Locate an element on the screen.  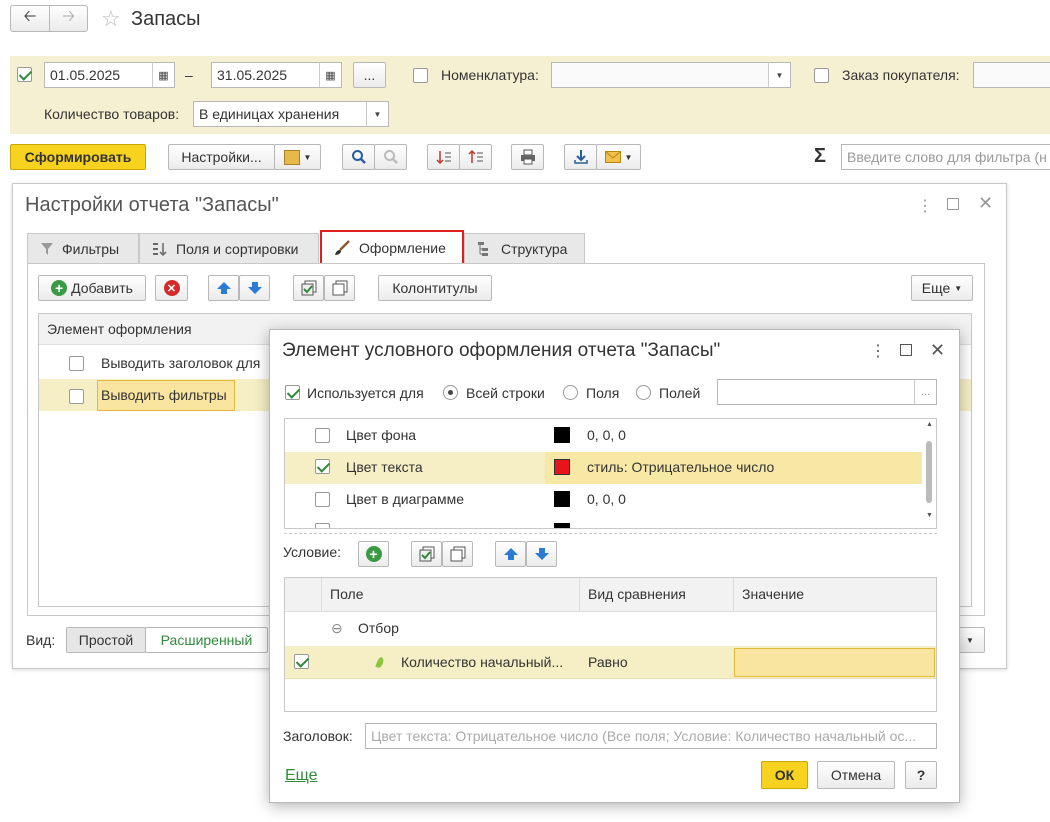
delete-button: ✕ is located at coordinates (171, 288).